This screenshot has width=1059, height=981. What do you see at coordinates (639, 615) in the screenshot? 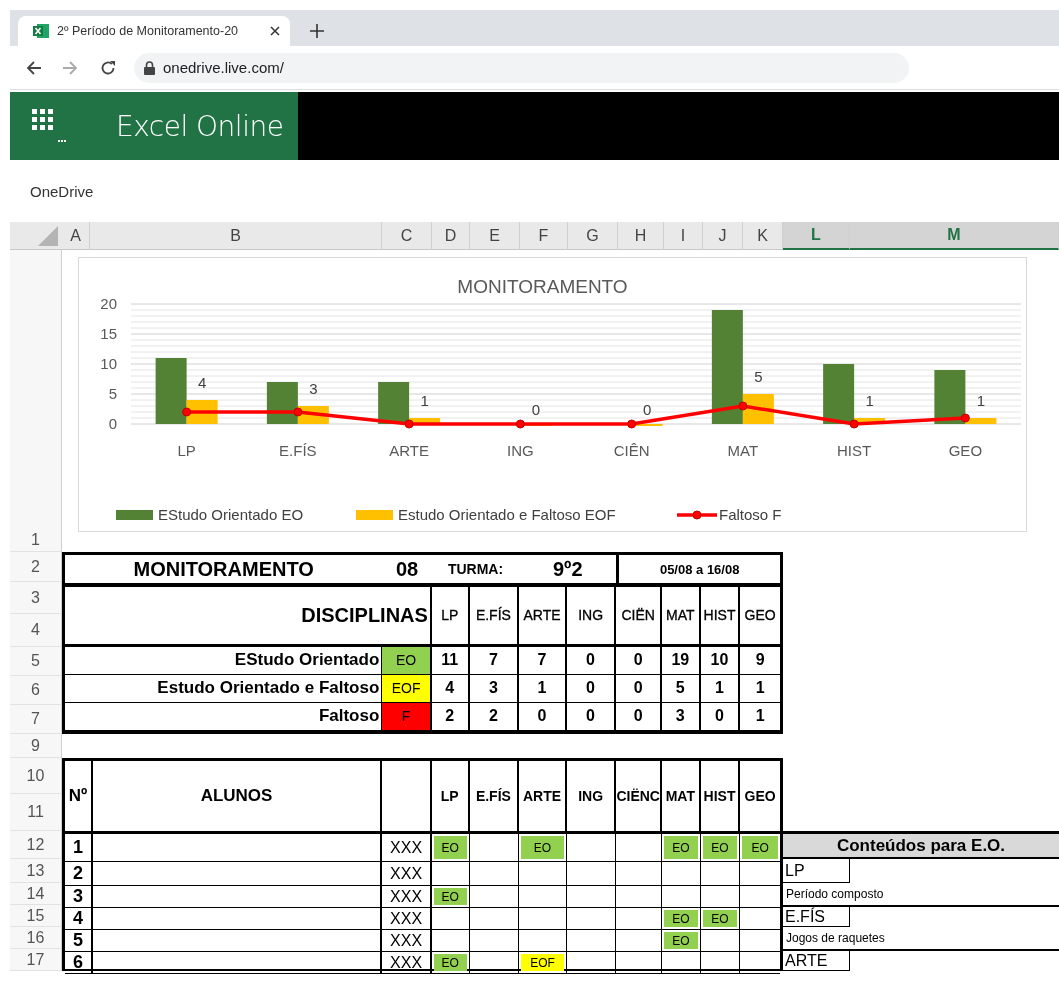
I see `column-header: CIËN` at bounding box center [639, 615].